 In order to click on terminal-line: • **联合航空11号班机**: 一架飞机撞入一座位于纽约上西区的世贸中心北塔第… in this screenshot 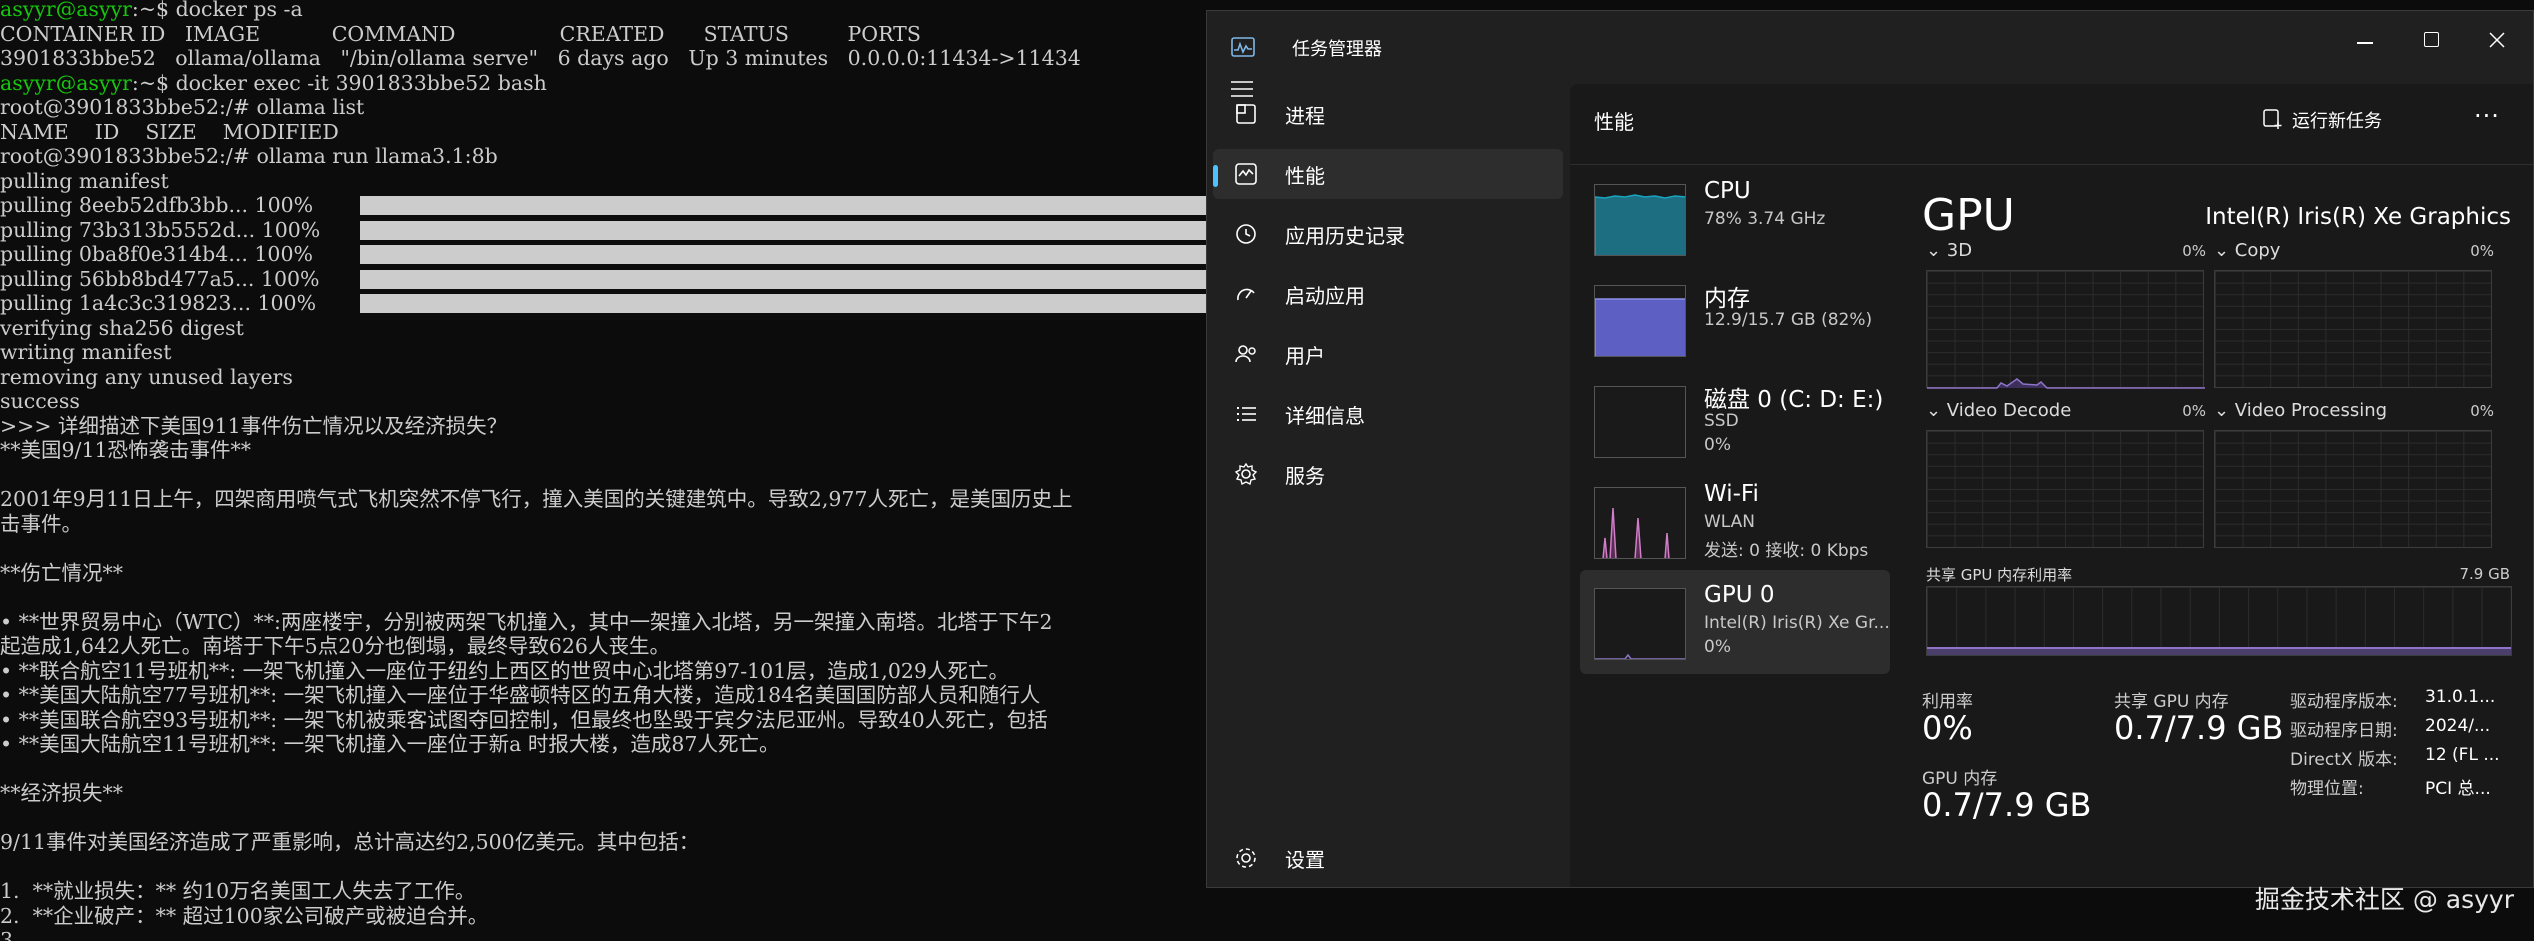, I will do `click(504, 670)`.